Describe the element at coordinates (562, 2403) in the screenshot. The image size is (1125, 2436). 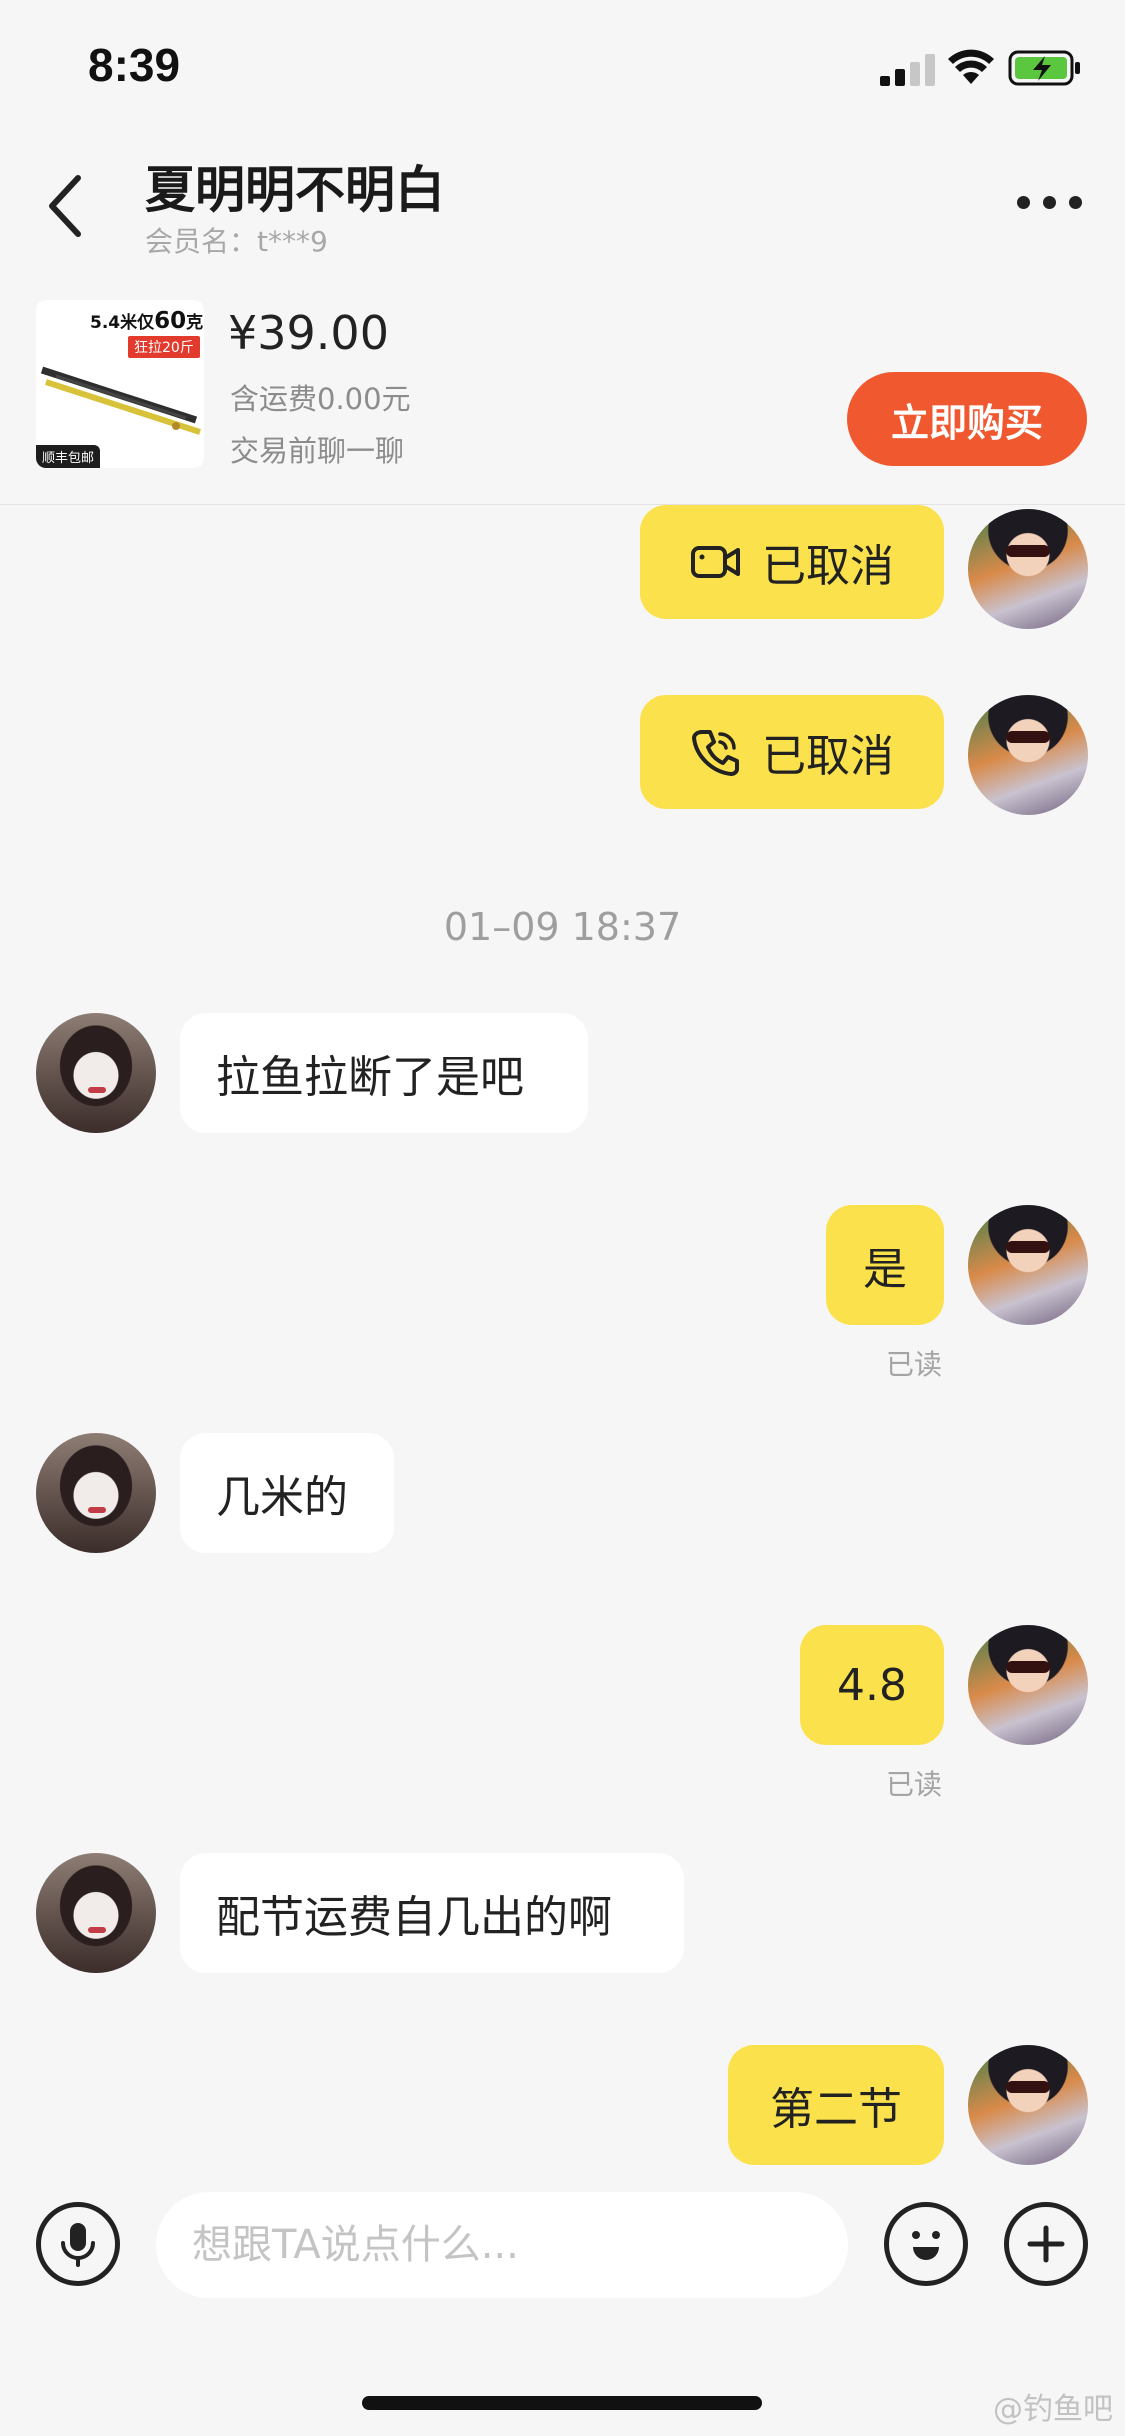
I see `home-indicator` at that location.